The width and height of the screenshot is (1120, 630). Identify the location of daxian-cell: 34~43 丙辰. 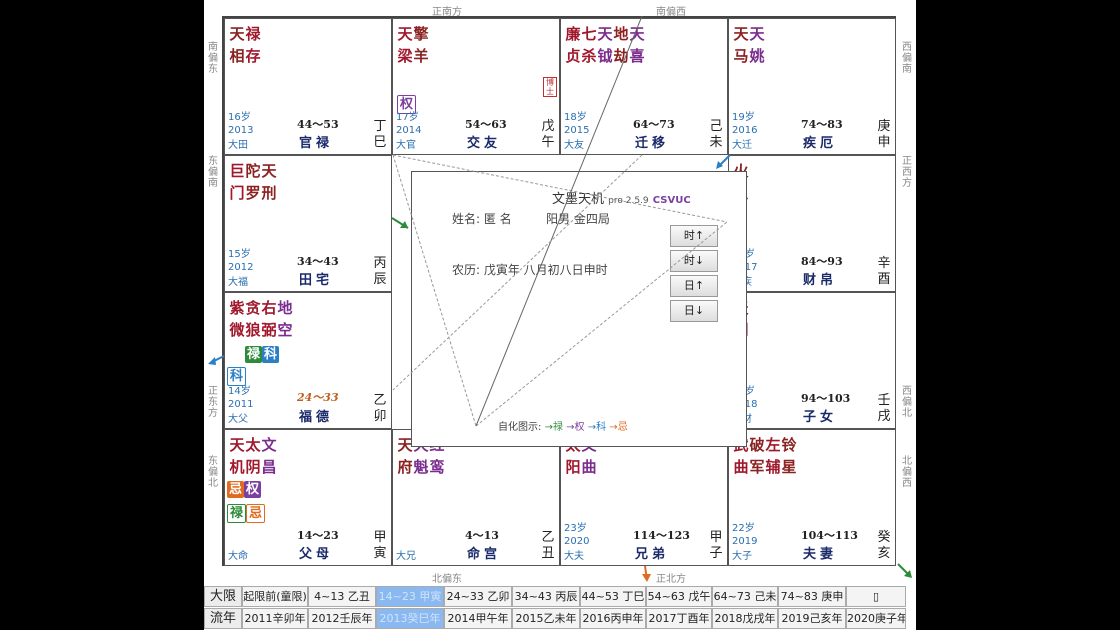
(546, 596).